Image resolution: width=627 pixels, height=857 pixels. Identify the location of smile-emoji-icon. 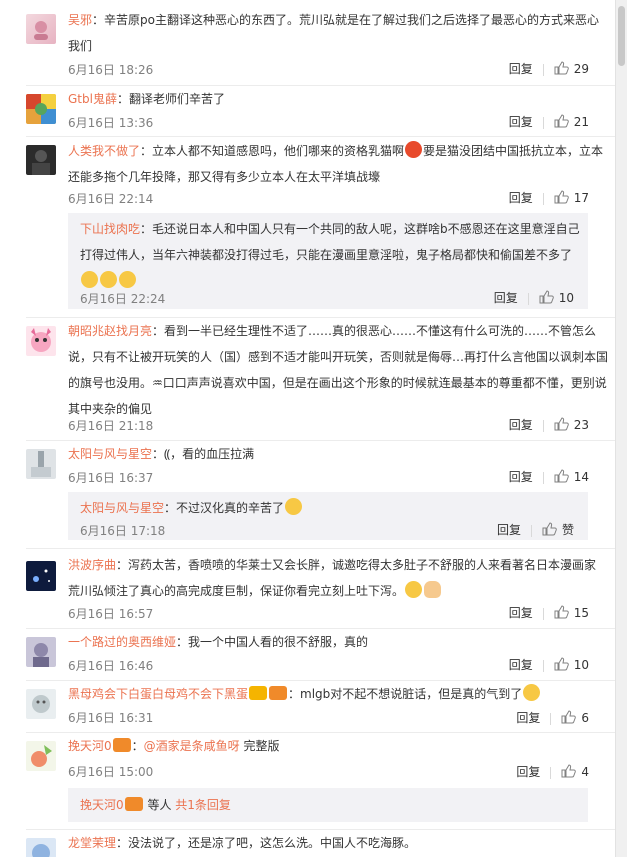
(532, 692).